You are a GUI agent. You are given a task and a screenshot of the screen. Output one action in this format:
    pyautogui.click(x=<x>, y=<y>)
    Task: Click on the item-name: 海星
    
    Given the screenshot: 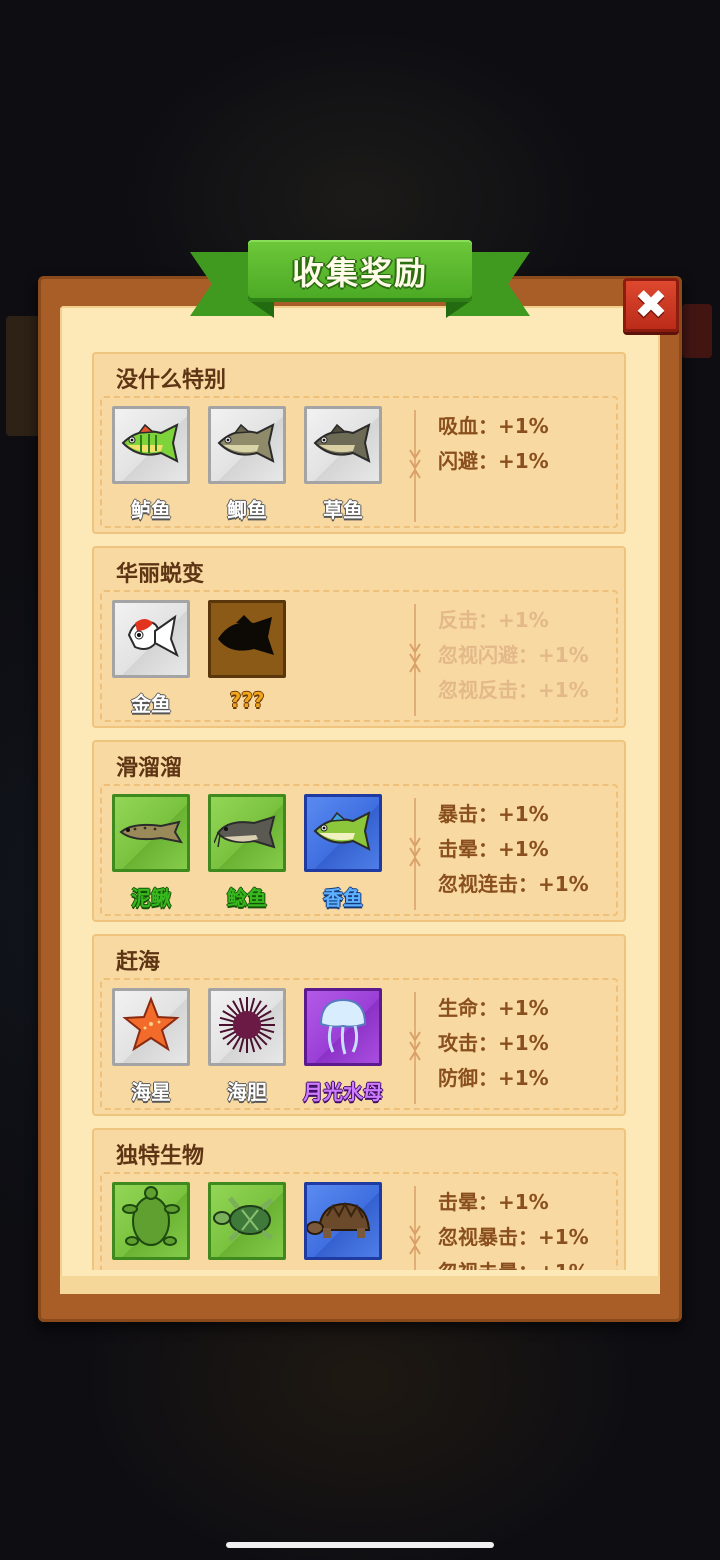 What is the action you would take?
    pyautogui.click(x=151, y=1092)
    